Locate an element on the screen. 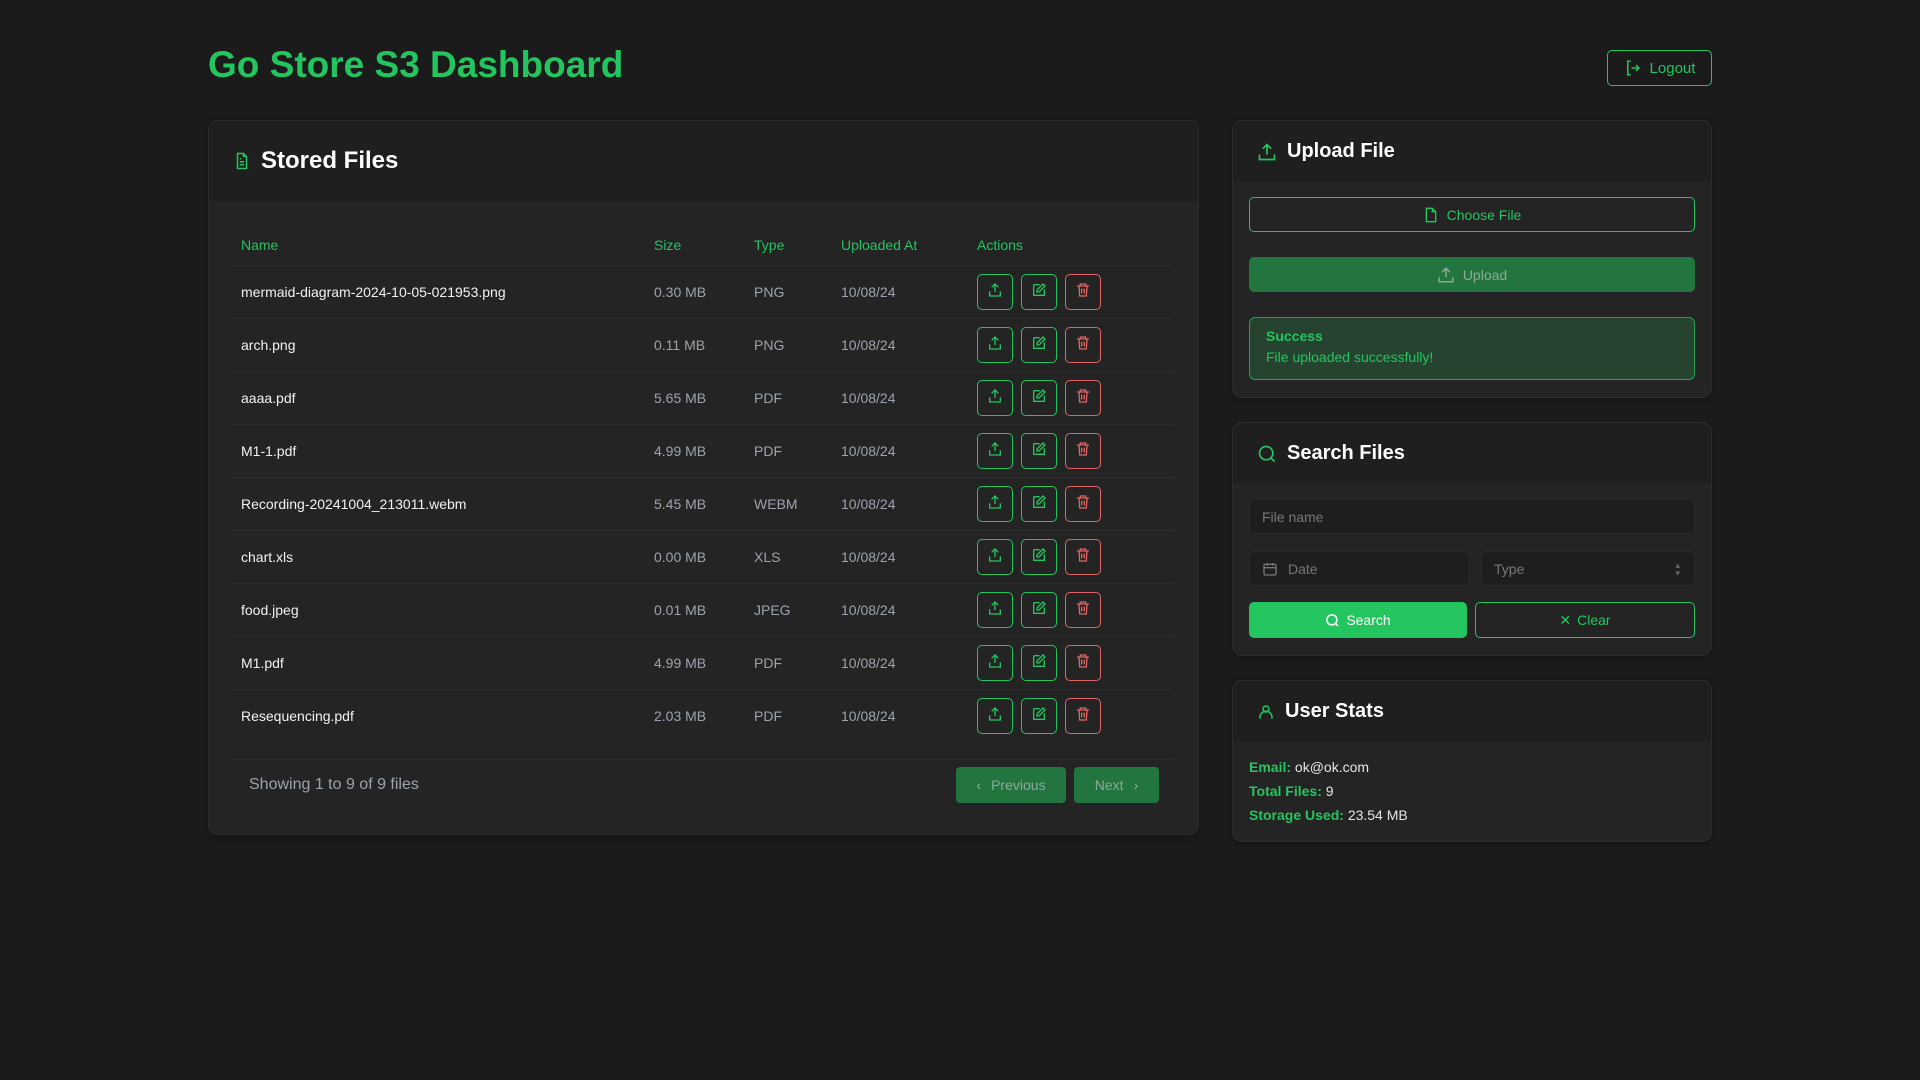 The image size is (1920, 1080). search-icon is located at coordinates (1267, 453).